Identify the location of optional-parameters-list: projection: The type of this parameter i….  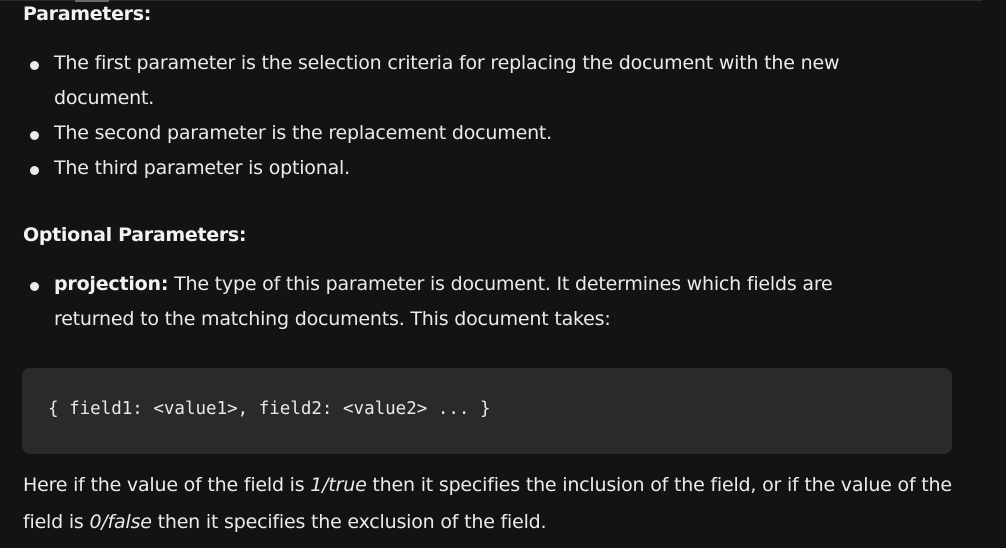
(452, 302).